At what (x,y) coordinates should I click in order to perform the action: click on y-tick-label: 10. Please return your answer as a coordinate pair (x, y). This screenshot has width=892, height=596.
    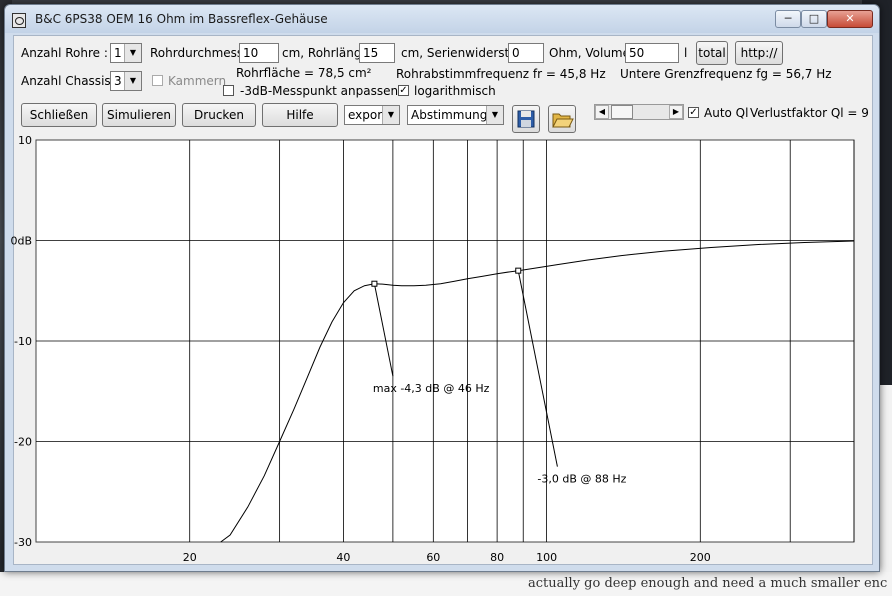
    Looking at the image, I should click on (25, 140).